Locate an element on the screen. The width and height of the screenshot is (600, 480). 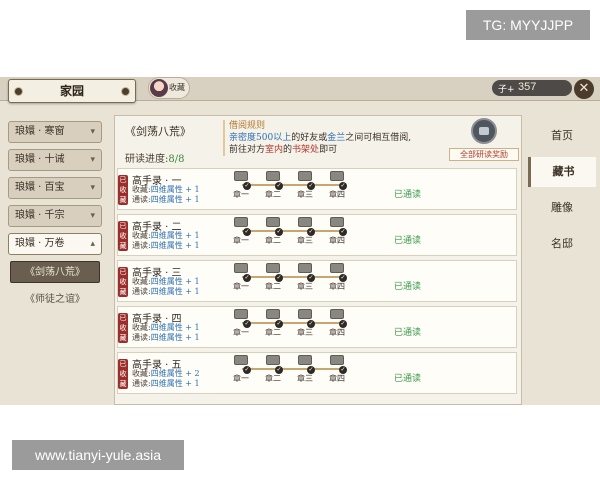
rules-text: 金兰 is located at coordinates (336, 138).